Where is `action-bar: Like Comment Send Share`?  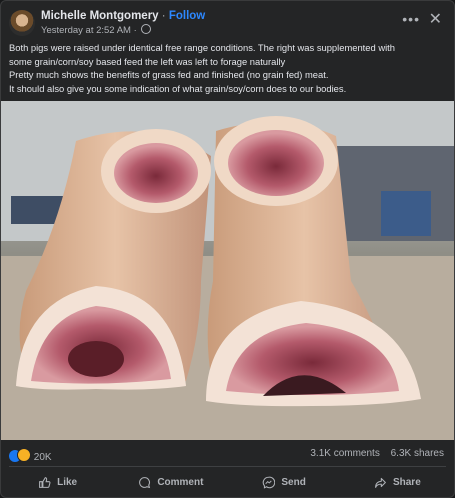 action-bar: Like Comment Send Share is located at coordinates (227, 482).